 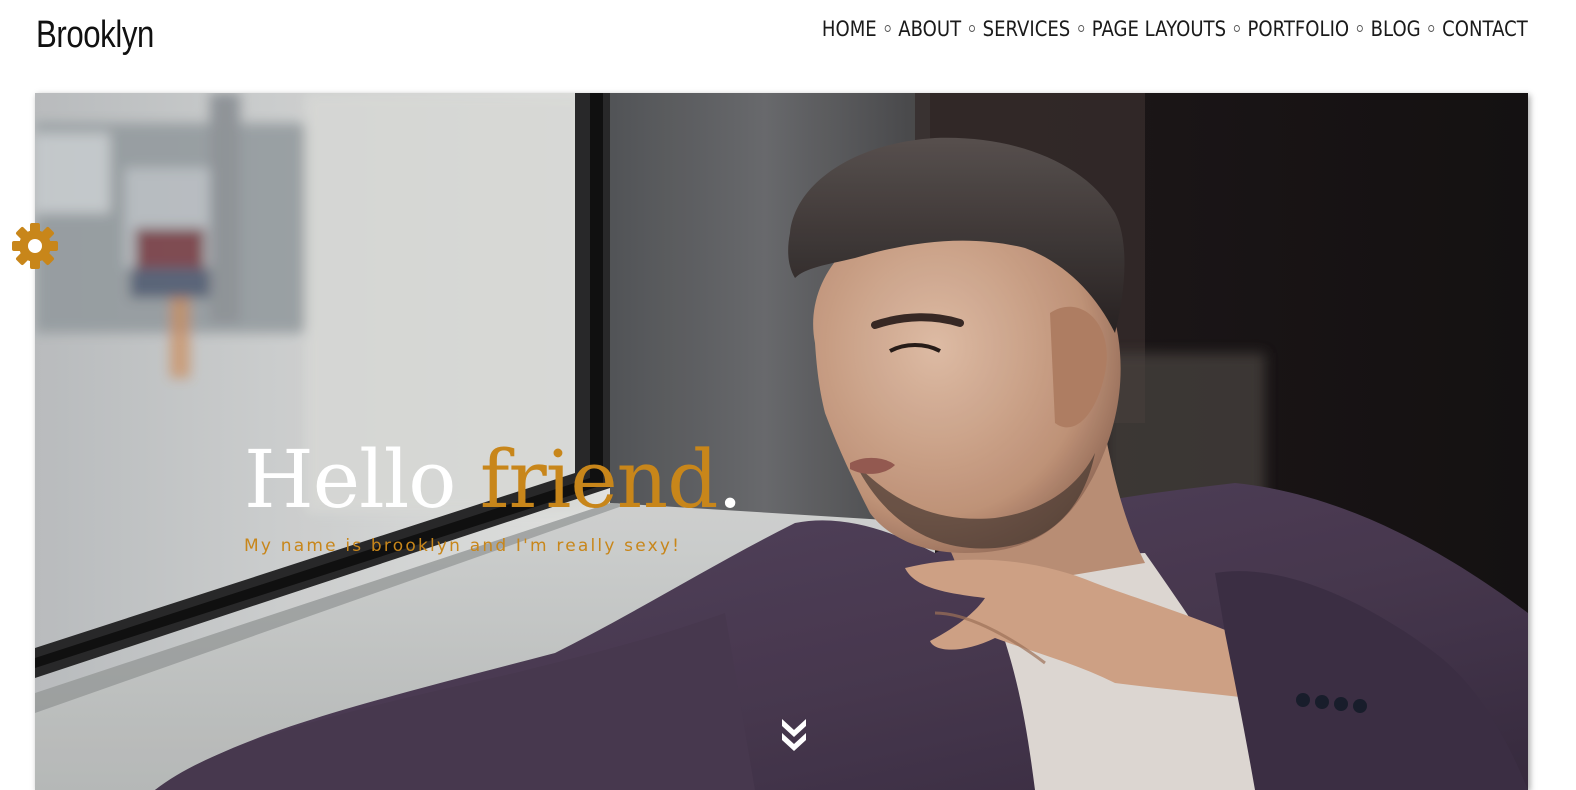 I want to click on nav-blog: BLOG, so click(x=1396, y=29).